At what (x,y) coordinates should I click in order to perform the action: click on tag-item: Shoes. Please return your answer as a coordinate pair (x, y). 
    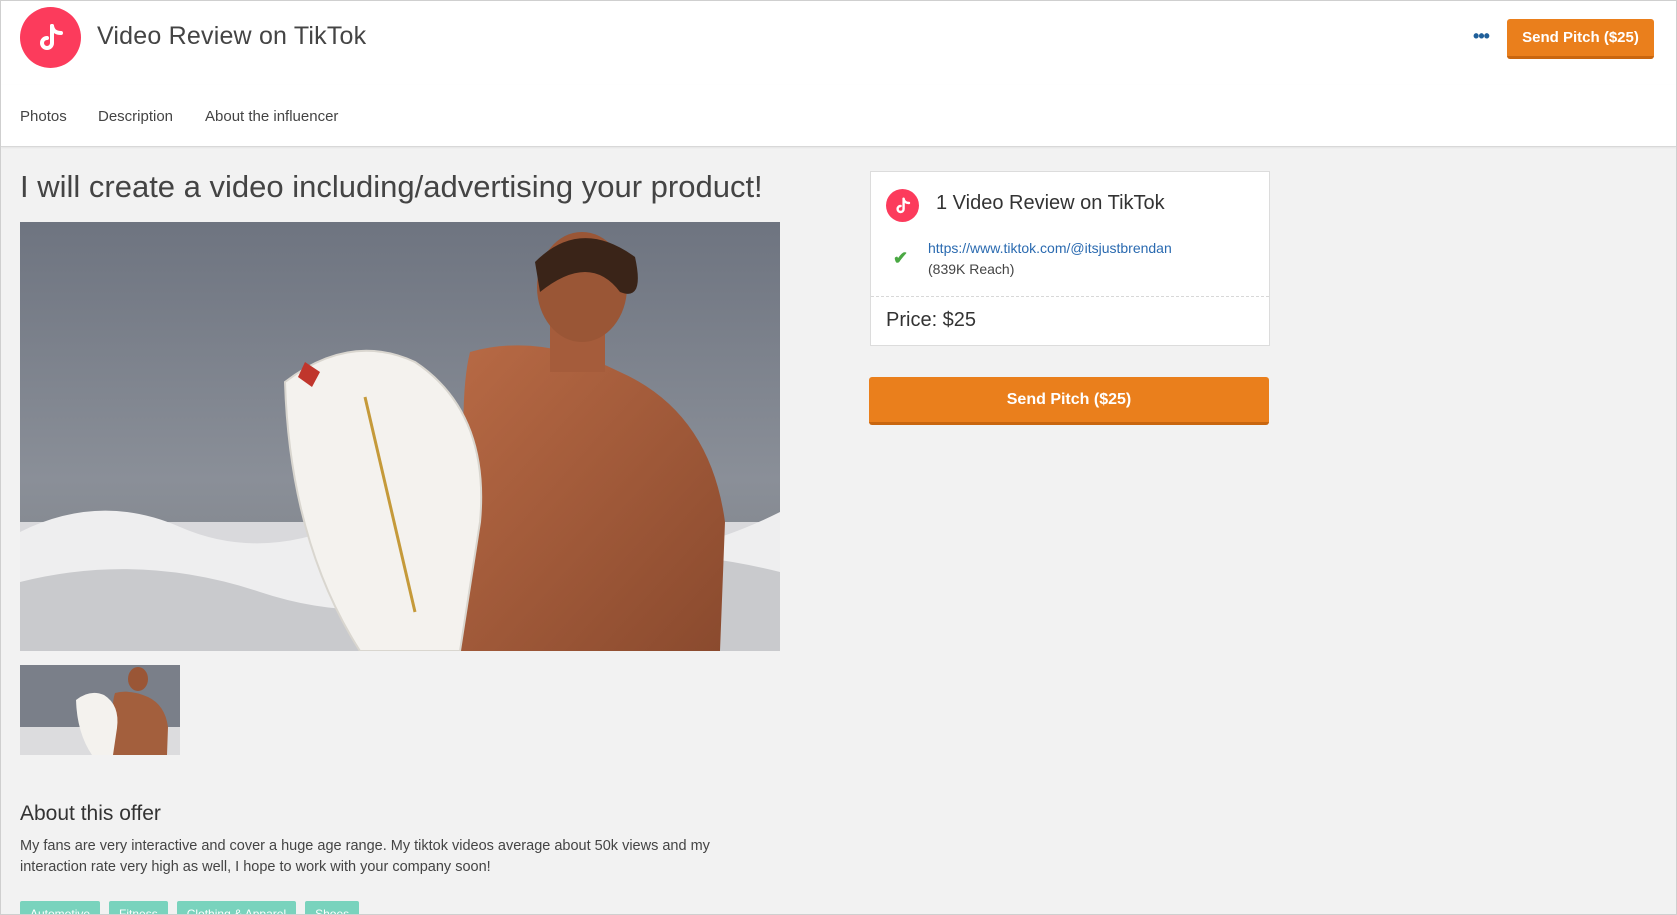
    Looking at the image, I should click on (332, 907).